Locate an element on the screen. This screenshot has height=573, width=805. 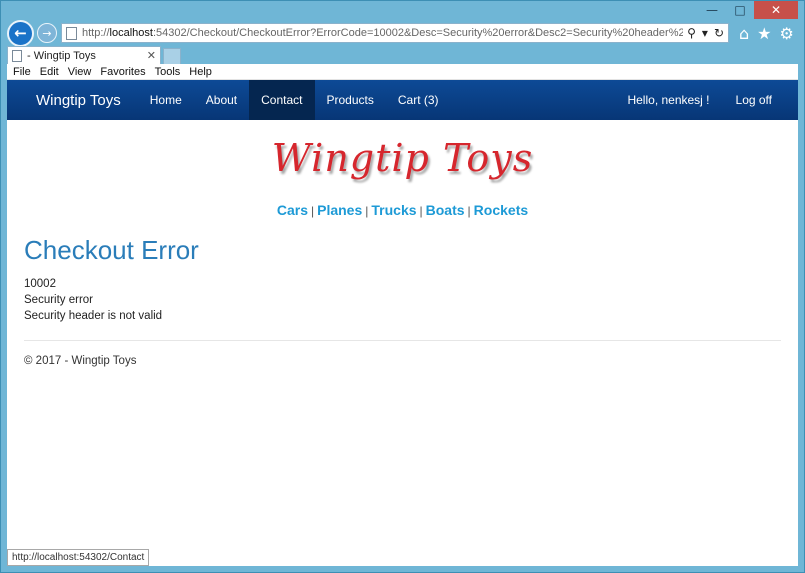
tab-title: - Wingtip Toys is located at coordinates (61, 55).